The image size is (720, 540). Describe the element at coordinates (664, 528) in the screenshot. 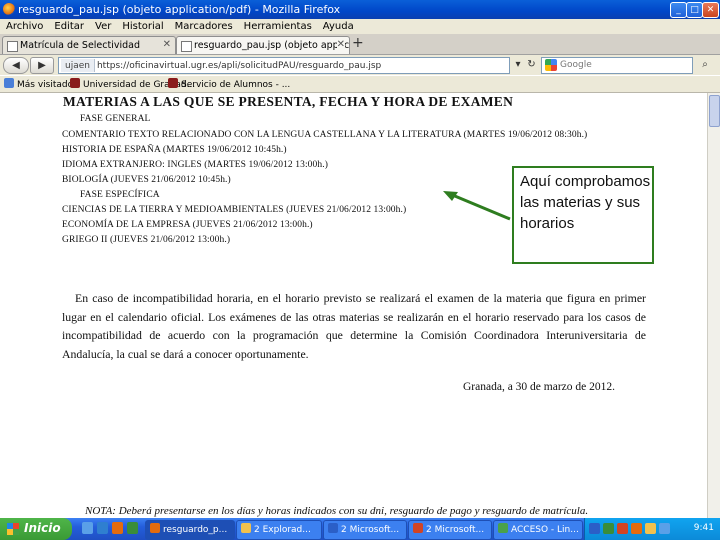

I see `volume-icon` at that location.